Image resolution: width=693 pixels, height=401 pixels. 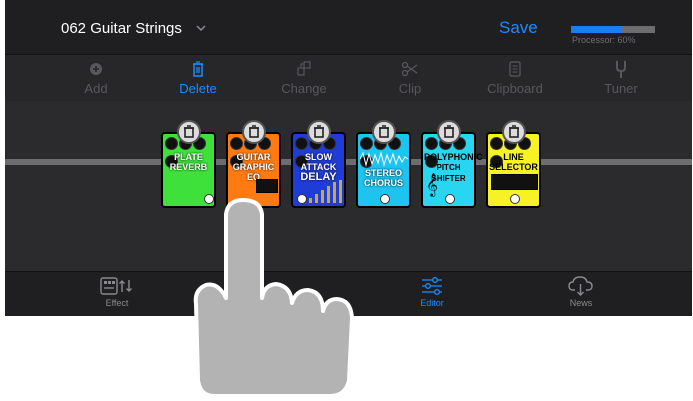 I want to click on tab-news: News, so click(x=581, y=292).